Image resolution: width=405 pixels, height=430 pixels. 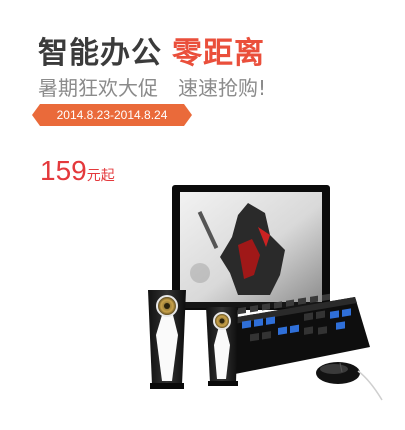 I want to click on date-ribbon: 2014.8.23-2014.8.24, so click(x=112, y=115).